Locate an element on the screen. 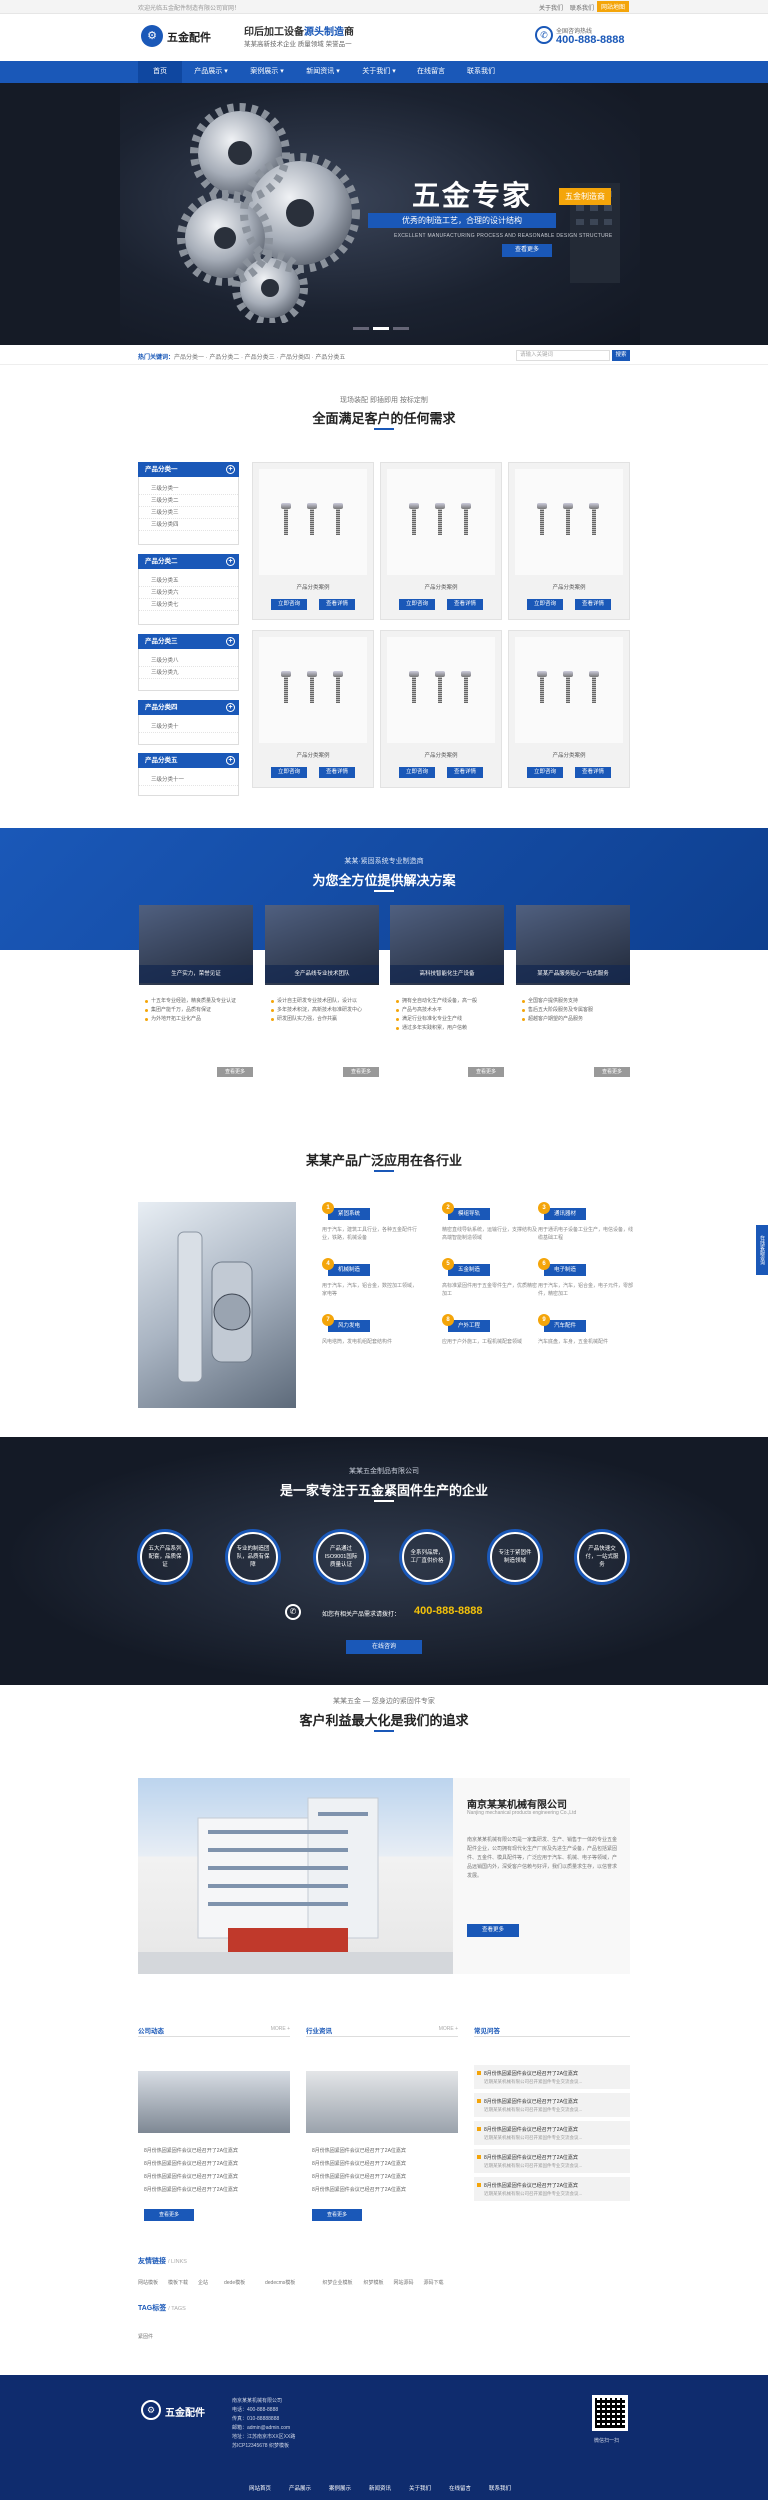 The image size is (768, 2500). search-button: 搜索 is located at coordinates (621, 355).